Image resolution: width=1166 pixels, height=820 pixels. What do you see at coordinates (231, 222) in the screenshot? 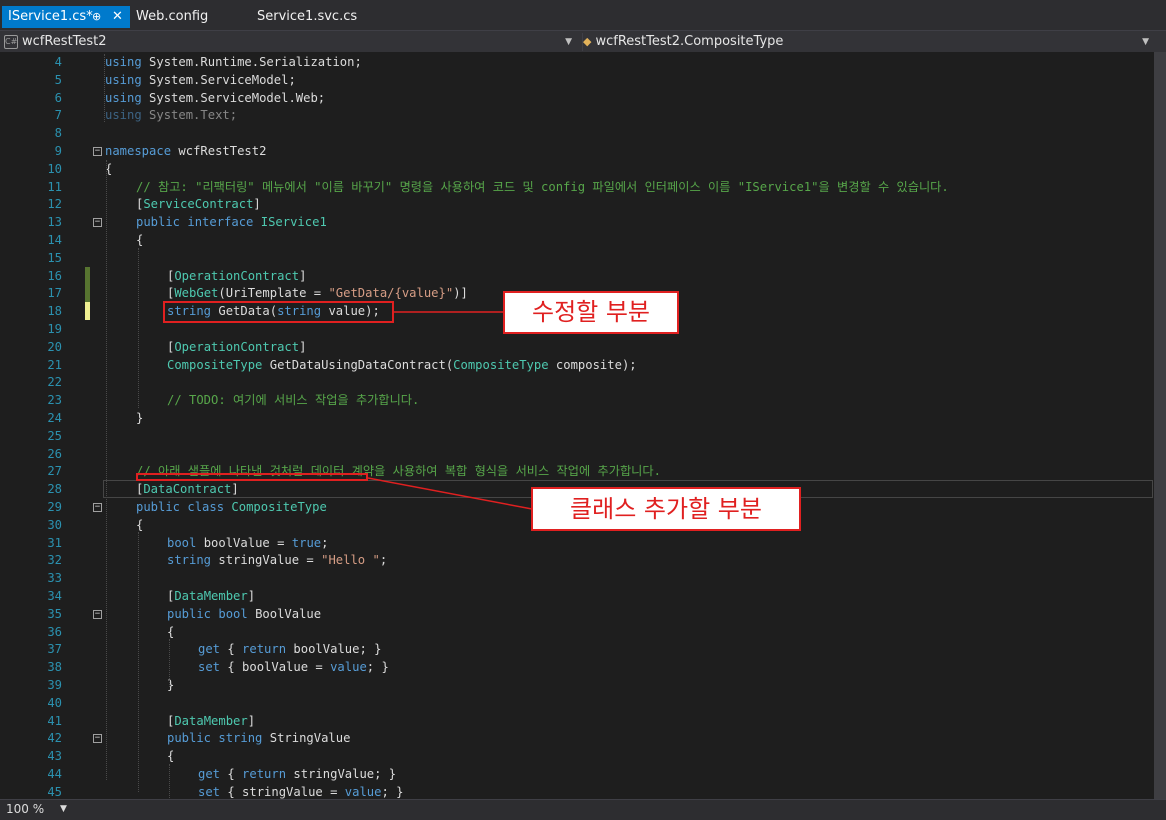
I see `code-text: public interface IService1` at bounding box center [231, 222].